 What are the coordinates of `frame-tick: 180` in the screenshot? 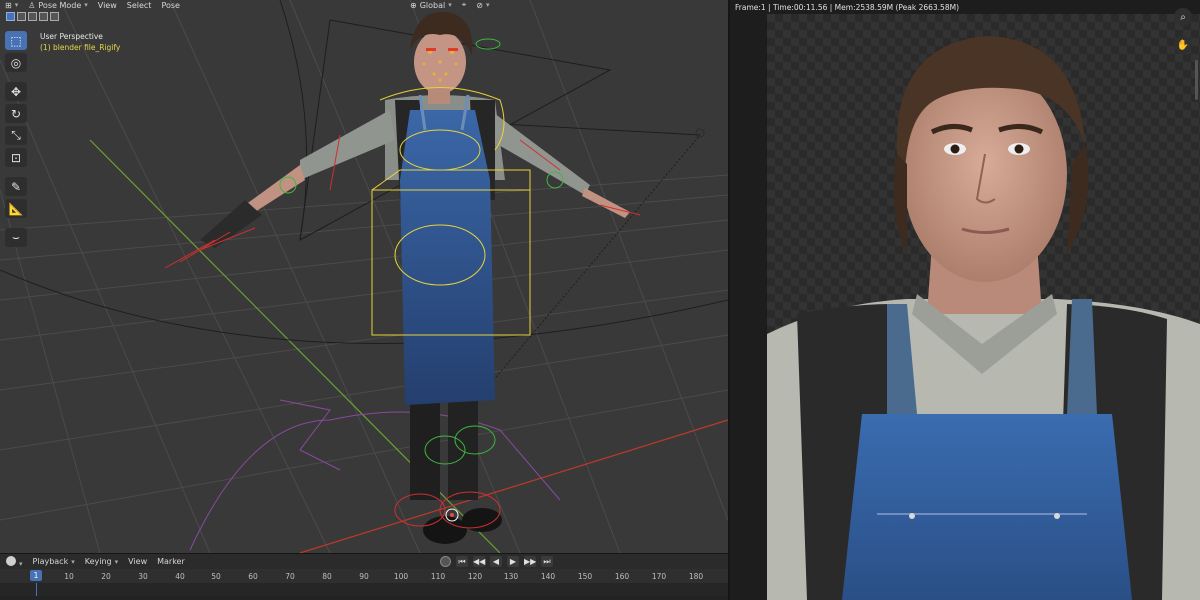 It's located at (696, 576).